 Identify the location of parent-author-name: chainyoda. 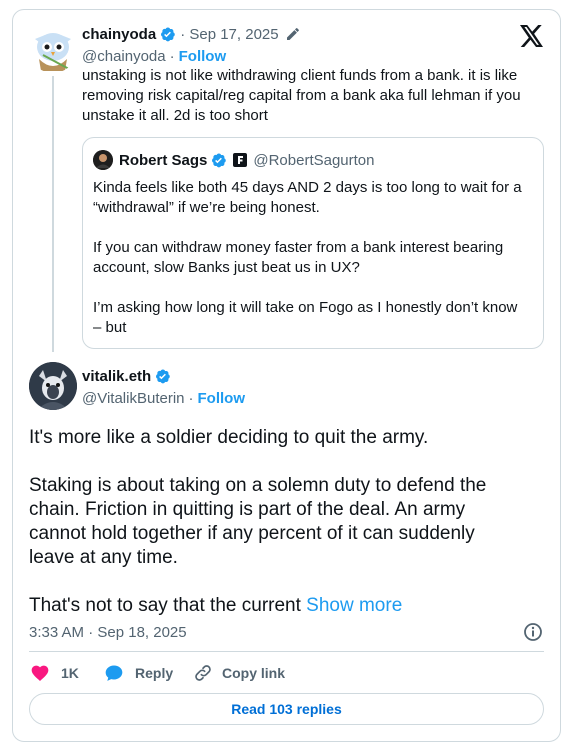
(119, 34).